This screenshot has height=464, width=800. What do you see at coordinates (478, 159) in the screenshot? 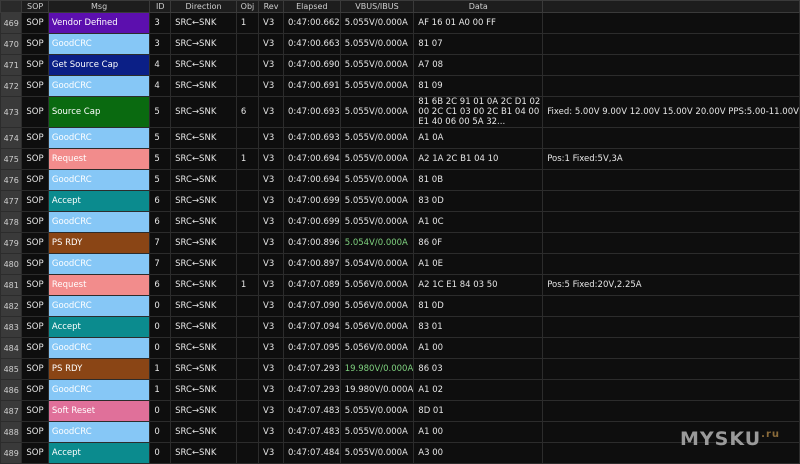
I see `data-cell: A2 1A 2C B1 04 10` at bounding box center [478, 159].